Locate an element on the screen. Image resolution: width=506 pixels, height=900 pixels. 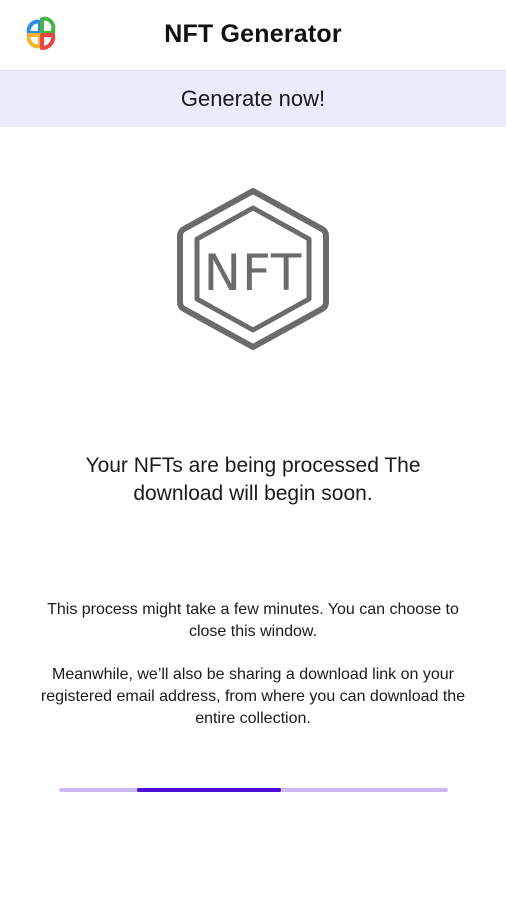
app-header: NFT Generator is located at coordinates (253, 35).